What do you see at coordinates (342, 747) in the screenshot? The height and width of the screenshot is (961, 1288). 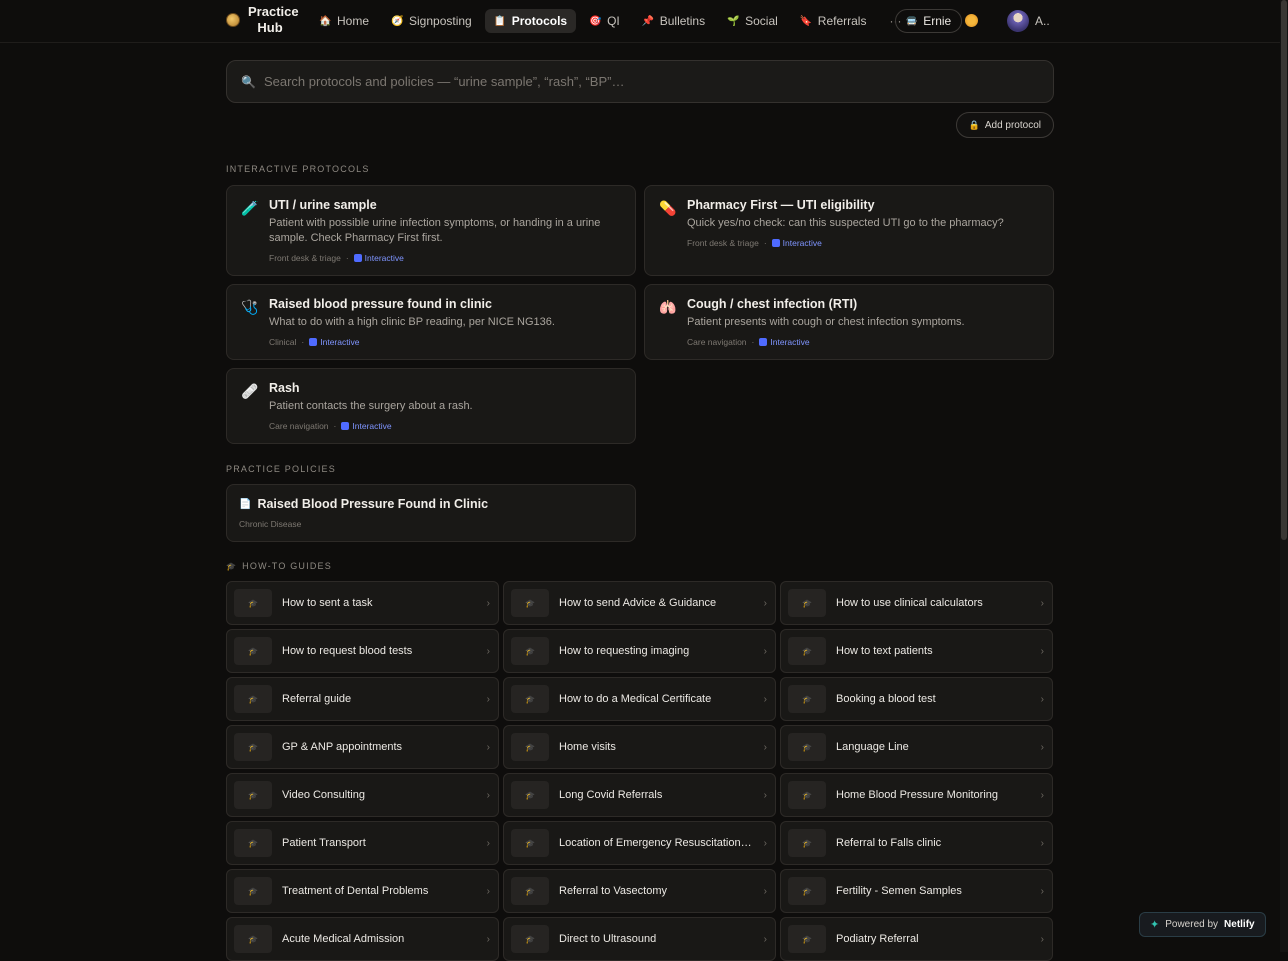 I see `guide-label: GP & ANP appointments` at bounding box center [342, 747].